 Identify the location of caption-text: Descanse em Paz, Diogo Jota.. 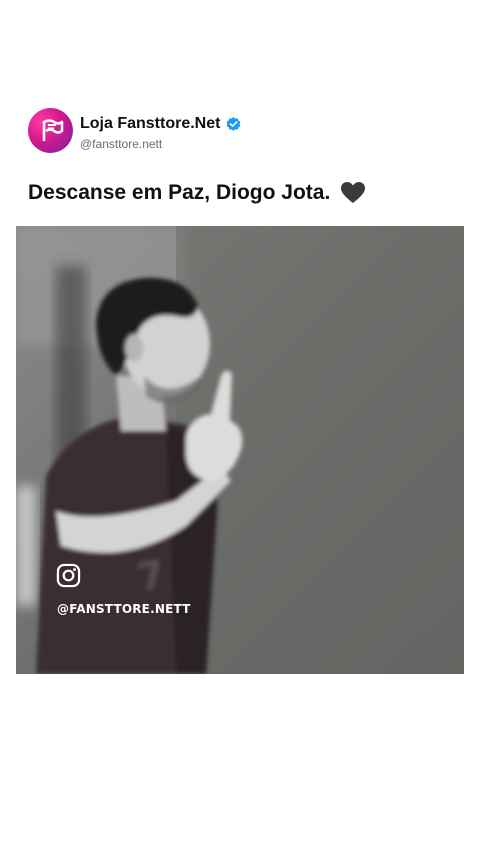
(179, 192).